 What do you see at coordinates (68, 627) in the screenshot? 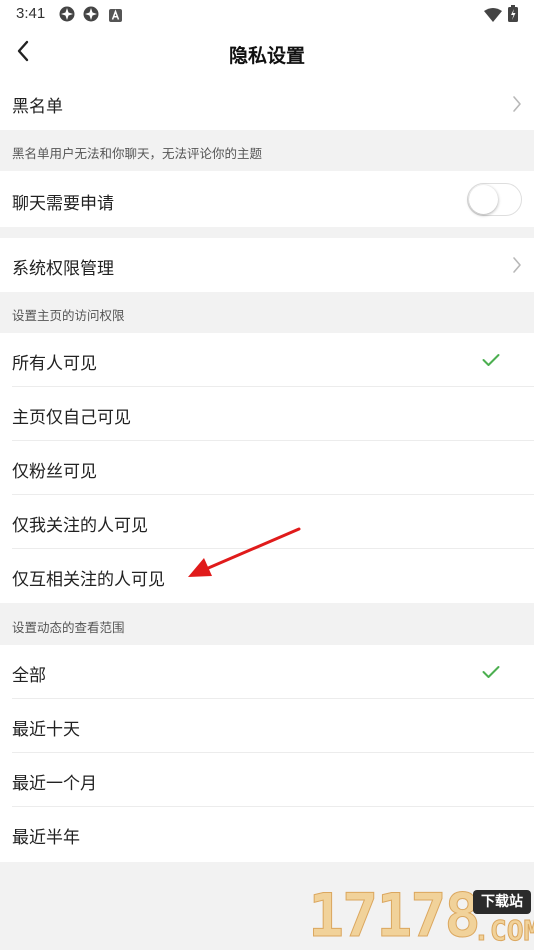
I see `feed-range-caption: 设置动态的查看范围` at bounding box center [68, 627].